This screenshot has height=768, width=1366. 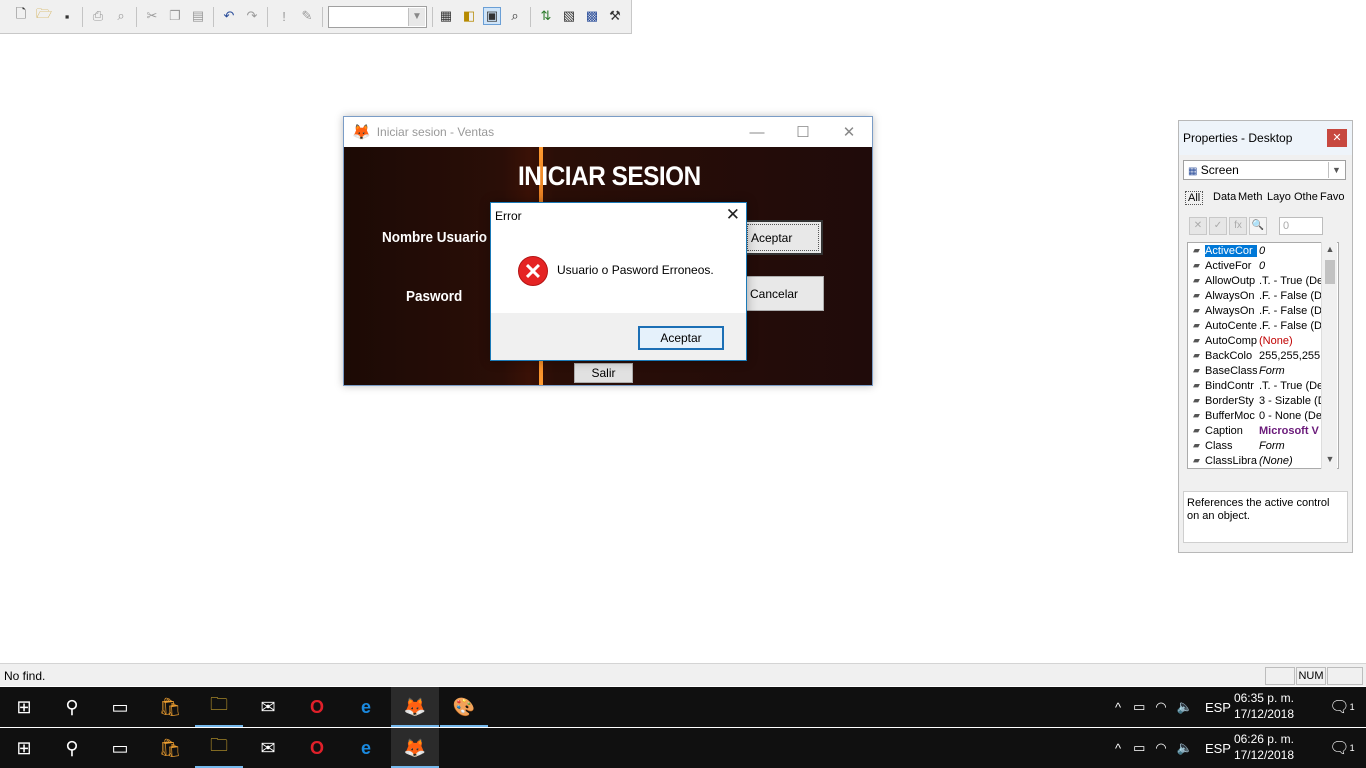 What do you see at coordinates (1289, 416) in the screenshot?
I see `property-value: 0 - None (De` at bounding box center [1289, 416].